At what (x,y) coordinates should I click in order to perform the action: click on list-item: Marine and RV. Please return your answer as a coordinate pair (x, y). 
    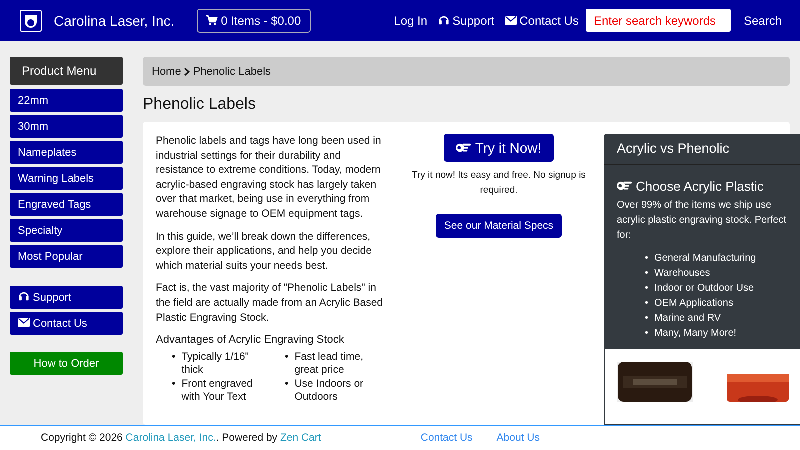
    Looking at the image, I should click on (688, 319).